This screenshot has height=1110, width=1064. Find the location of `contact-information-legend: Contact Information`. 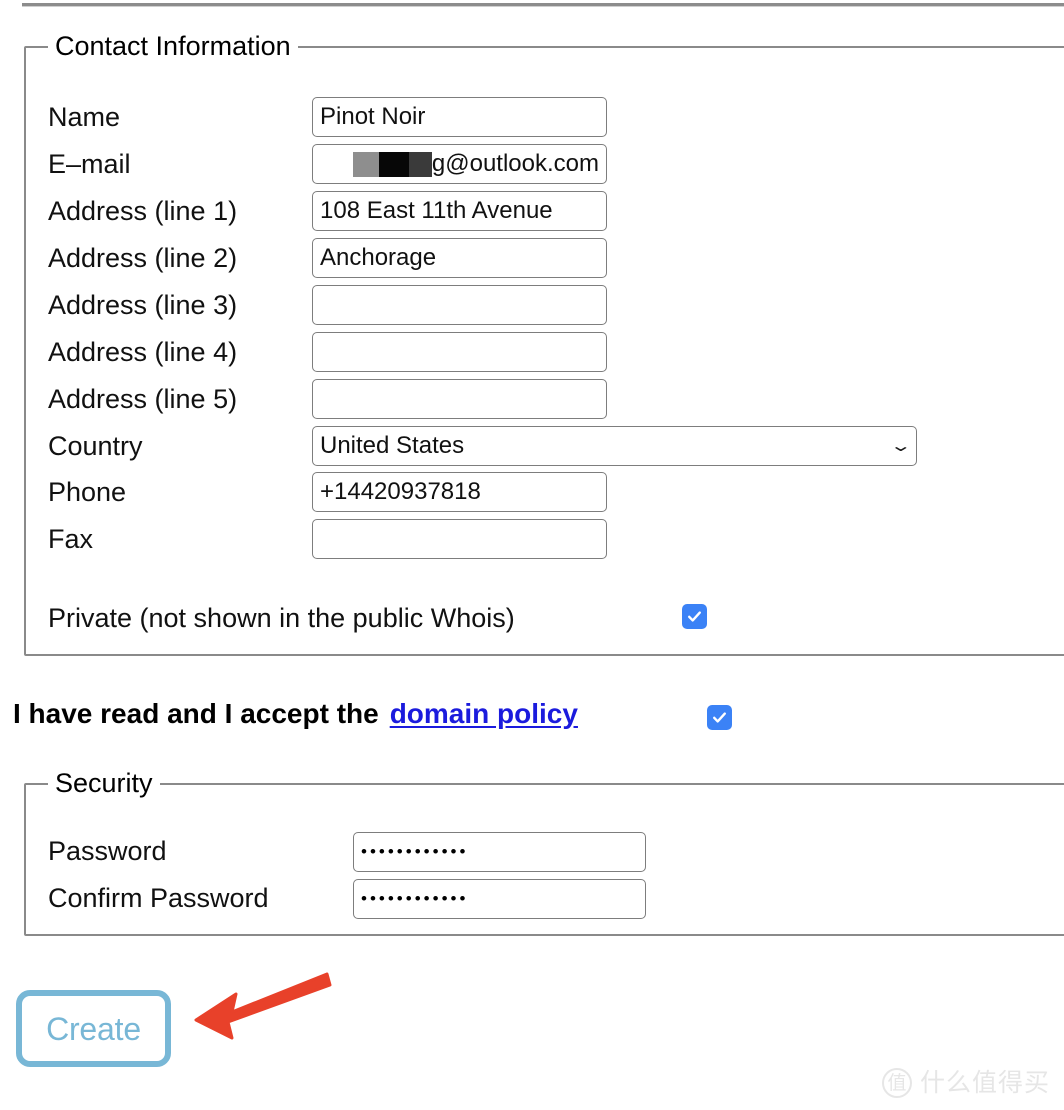

contact-information-legend: Contact Information is located at coordinates (173, 46).